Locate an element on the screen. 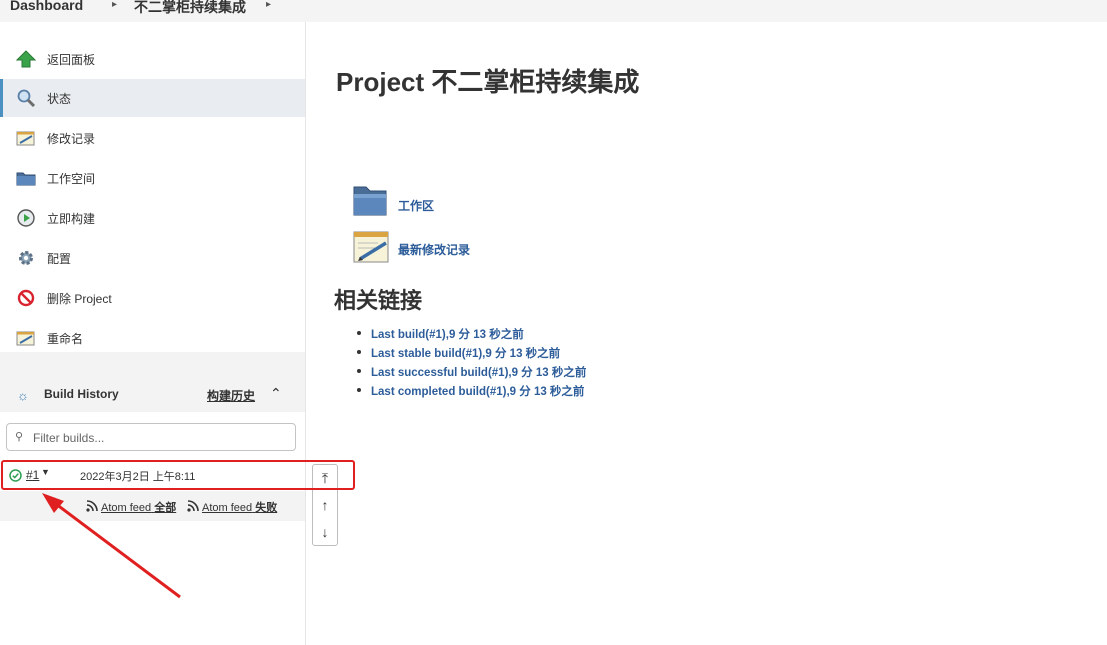 The width and height of the screenshot is (1107, 645). atom-feed-failed-link: Atom feed 失败 is located at coordinates (239, 507).